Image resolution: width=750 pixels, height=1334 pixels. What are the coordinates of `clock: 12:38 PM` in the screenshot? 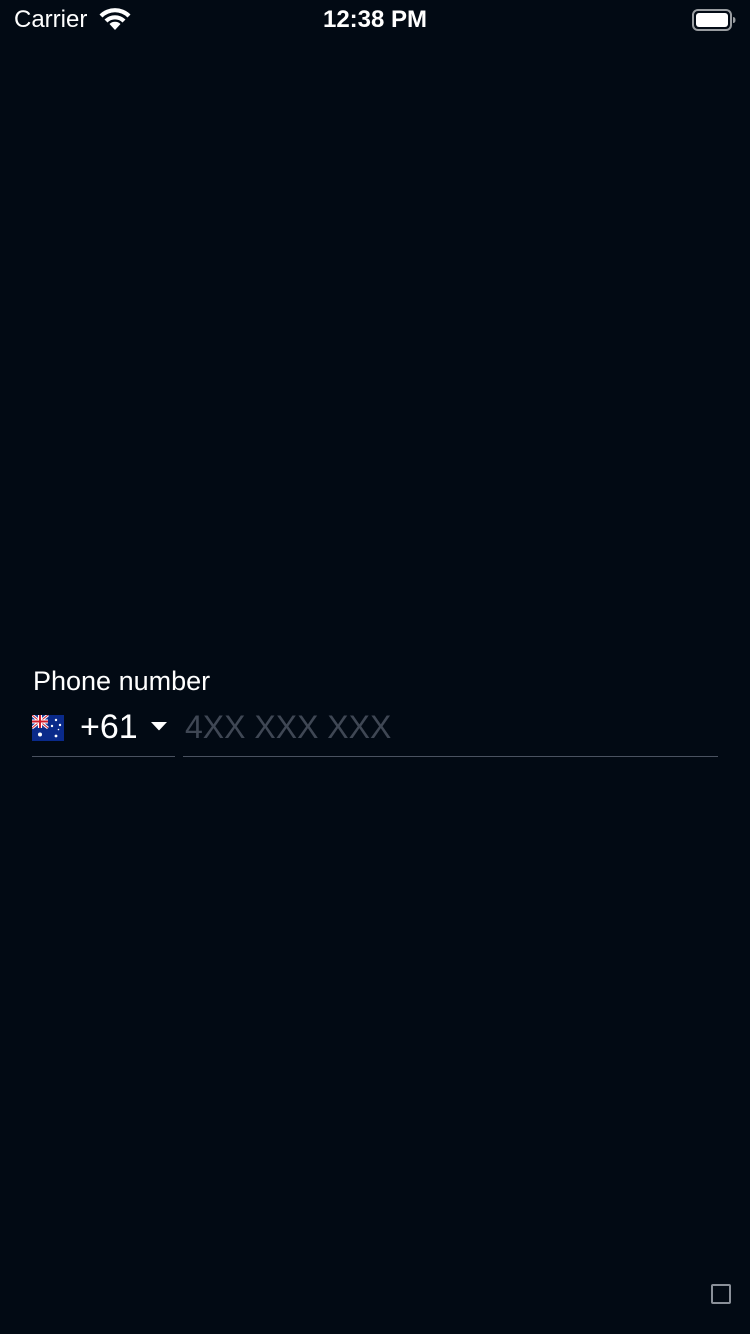 It's located at (375, 19).